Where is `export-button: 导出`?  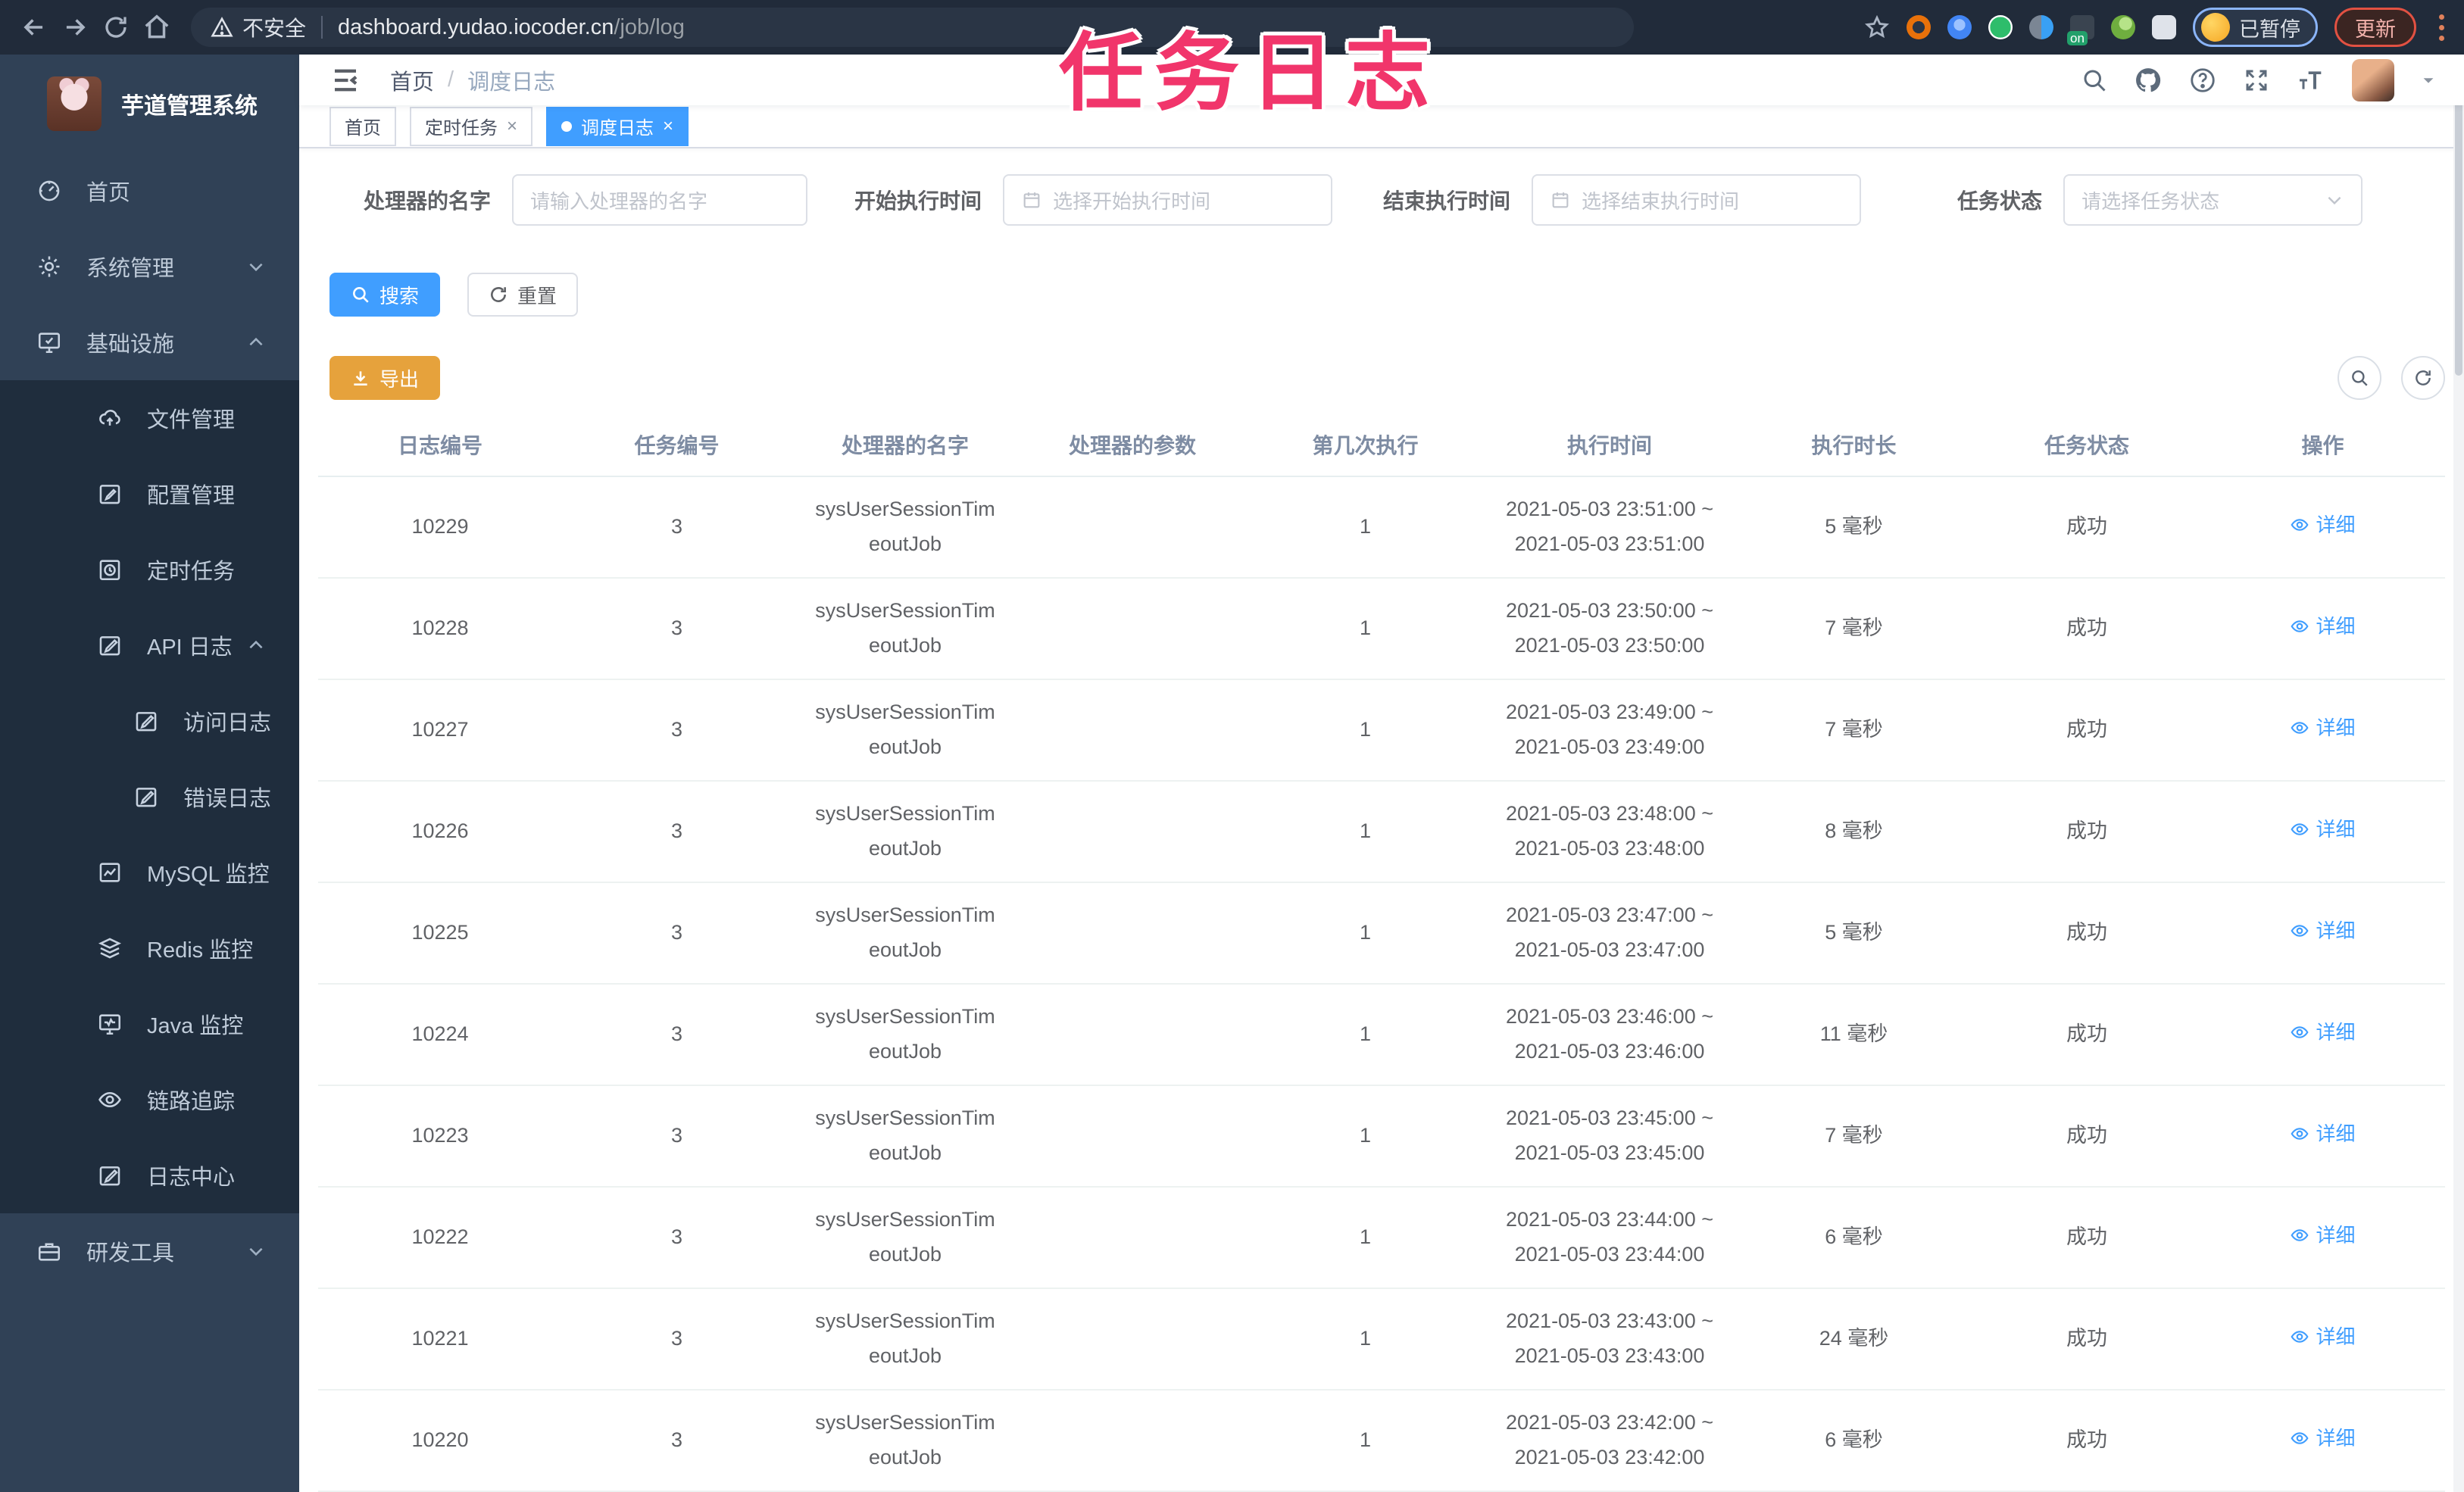 export-button: 导出 is located at coordinates (385, 378).